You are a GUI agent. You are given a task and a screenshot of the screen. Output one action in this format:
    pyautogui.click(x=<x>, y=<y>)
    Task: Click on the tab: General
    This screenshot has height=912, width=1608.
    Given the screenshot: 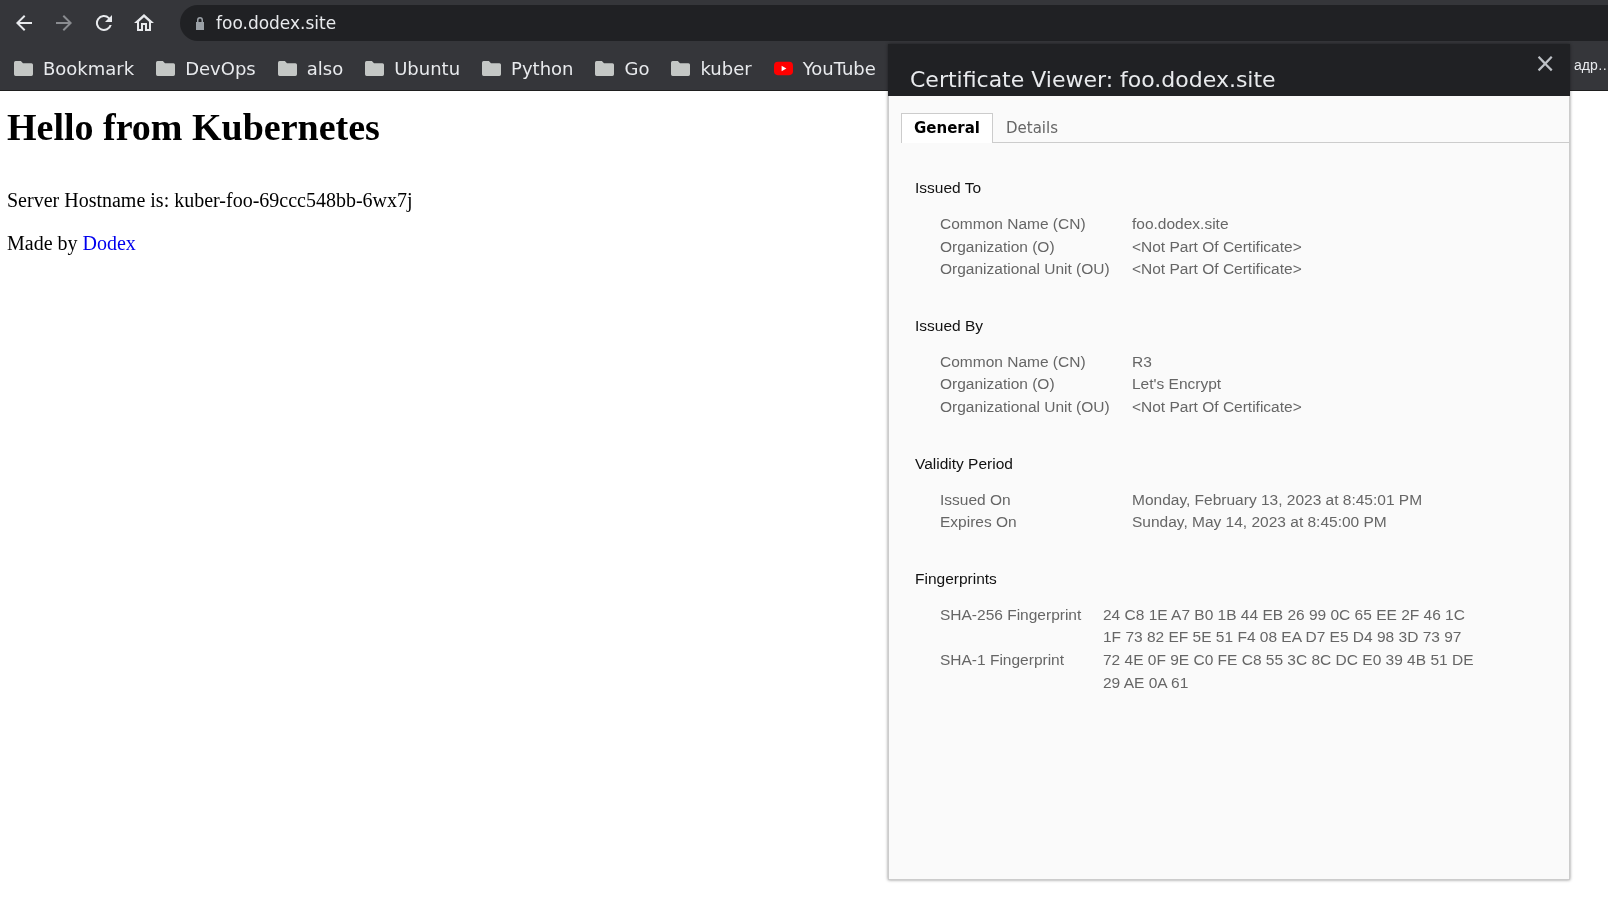 What is the action you would take?
    pyautogui.click(x=947, y=128)
    